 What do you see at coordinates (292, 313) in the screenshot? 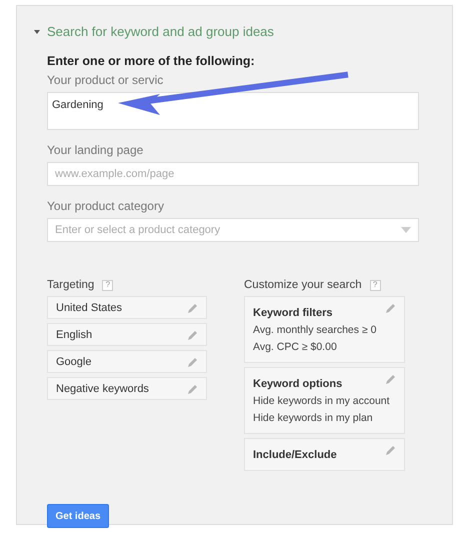
I see `card-title: Keyword filters` at bounding box center [292, 313].